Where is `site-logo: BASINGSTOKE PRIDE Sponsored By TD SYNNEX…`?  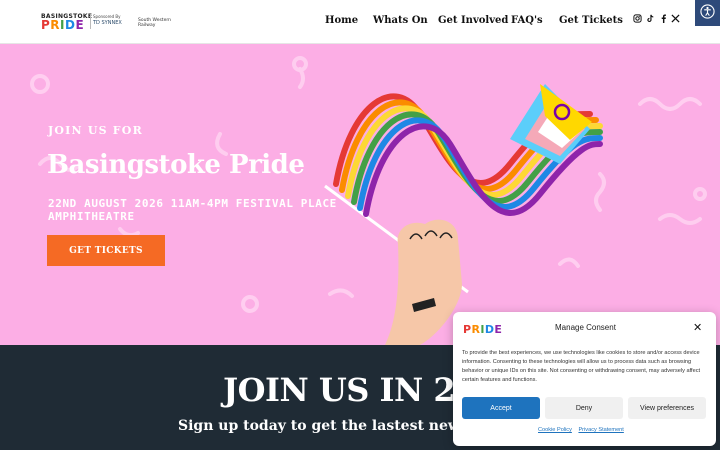
site-logo: BASINGSTOKE PRIDE Sponsored By TD SYNNEX… is located at coordinates (106, 22).